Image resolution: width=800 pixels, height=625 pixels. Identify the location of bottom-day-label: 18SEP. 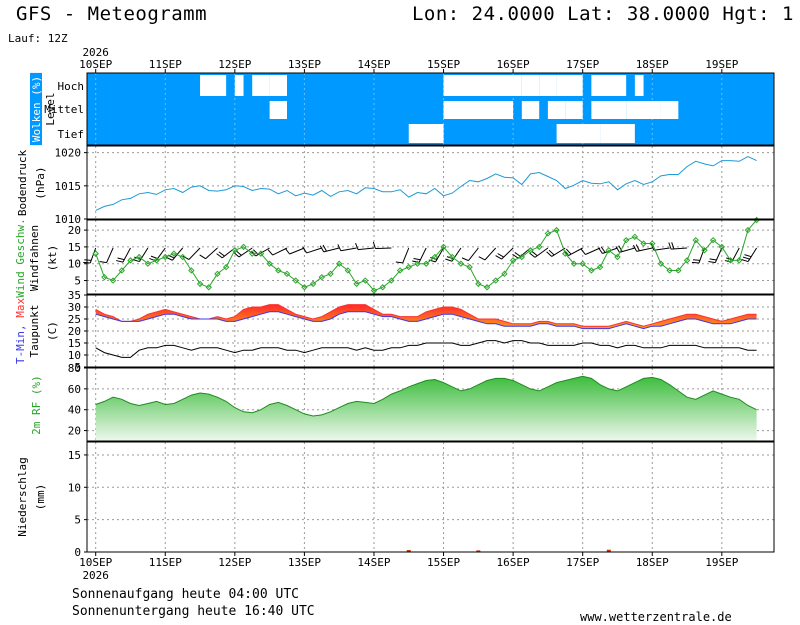
(652, 562).